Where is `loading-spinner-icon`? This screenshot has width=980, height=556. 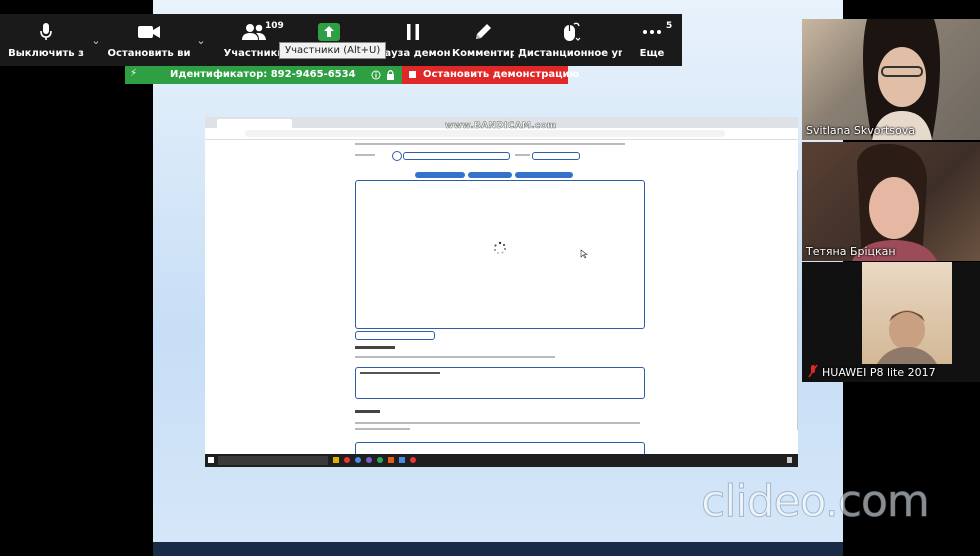
loading-spinner-icon is located at coordinates (500, 247).